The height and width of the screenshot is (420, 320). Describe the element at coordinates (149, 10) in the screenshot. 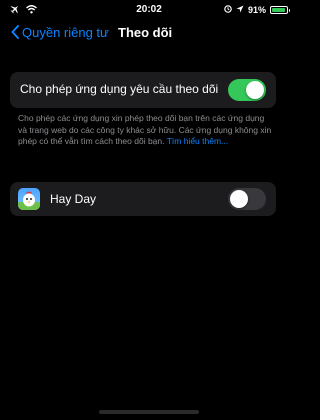

I see `status-bar: 20:02 91%` at that location.